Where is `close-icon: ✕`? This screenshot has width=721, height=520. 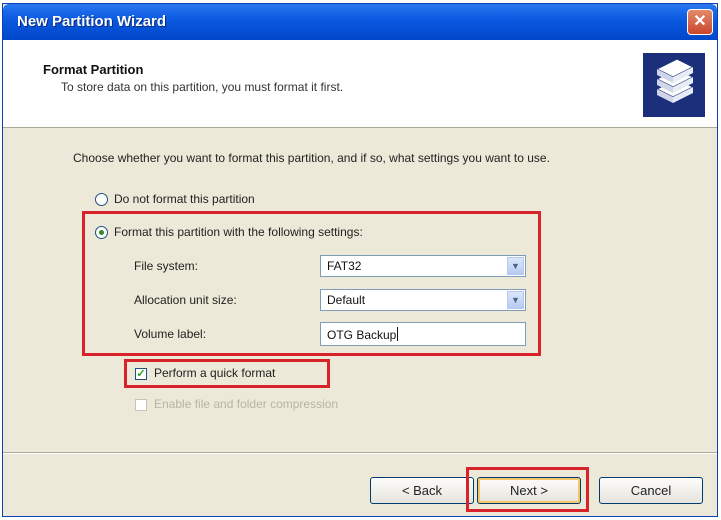 close-icon: ✕ is located at coordinates (700, 21).